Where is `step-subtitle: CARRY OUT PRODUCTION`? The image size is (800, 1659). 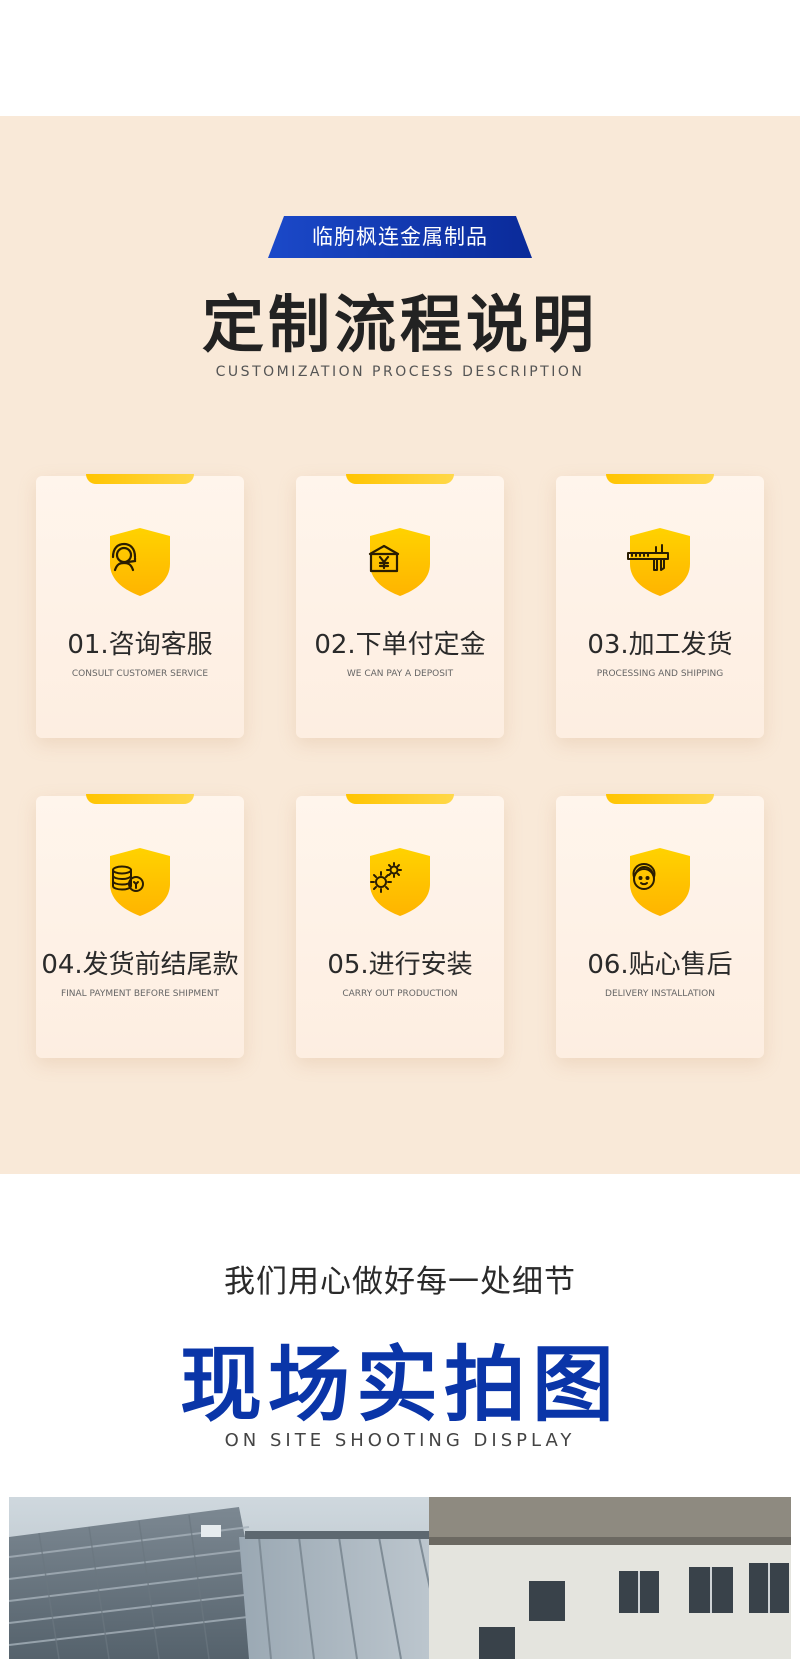 step-subtitle: CARRY OUT PRODUCTION is located at coordinates (400, 994).